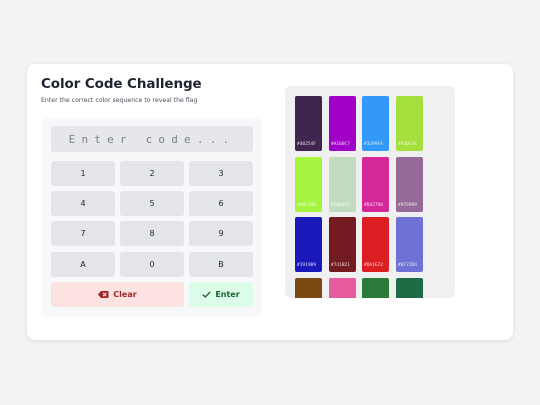  I want to click on code-input, so click(152, 139).